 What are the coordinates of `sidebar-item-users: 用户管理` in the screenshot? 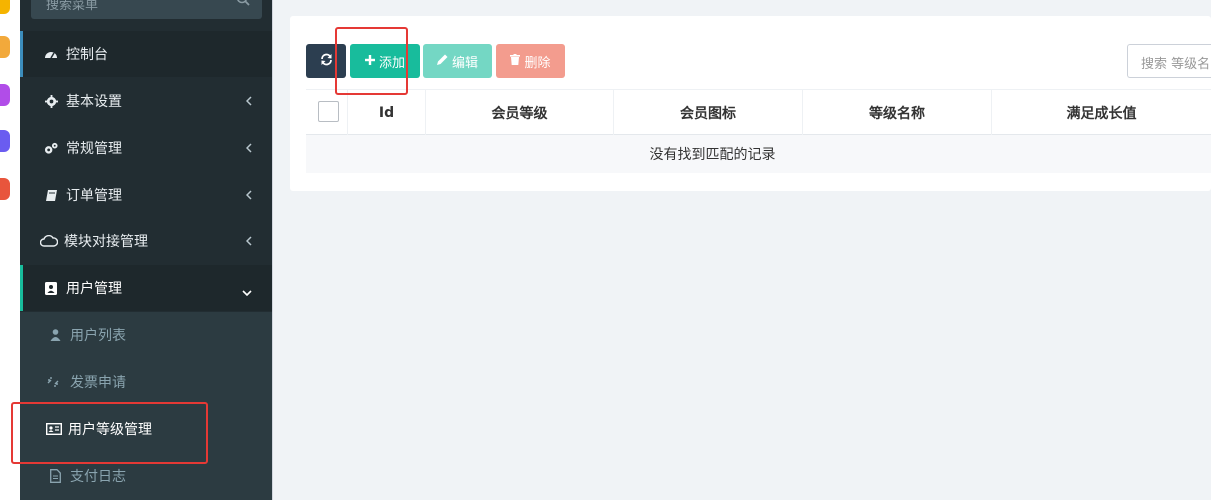 It's located at (146, 288).